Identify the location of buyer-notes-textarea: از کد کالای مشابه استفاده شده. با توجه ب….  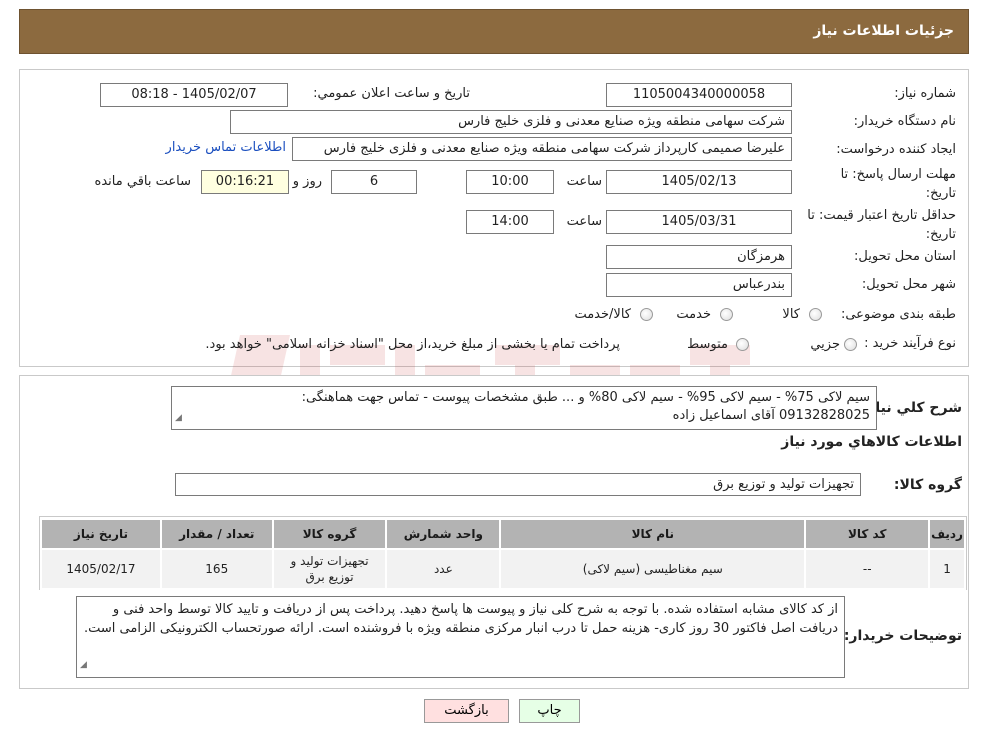
(460, 637).